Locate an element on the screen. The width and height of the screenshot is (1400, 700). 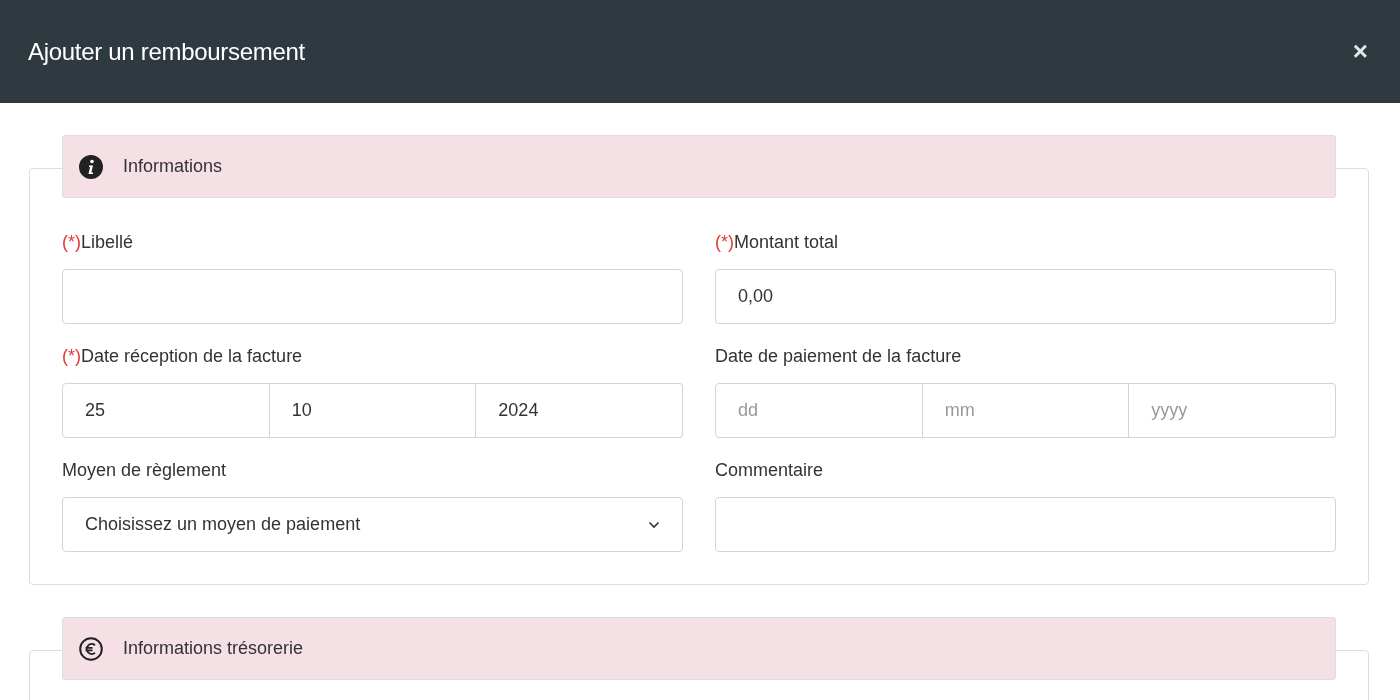
euro-icon is located at coordinates (91, 648).